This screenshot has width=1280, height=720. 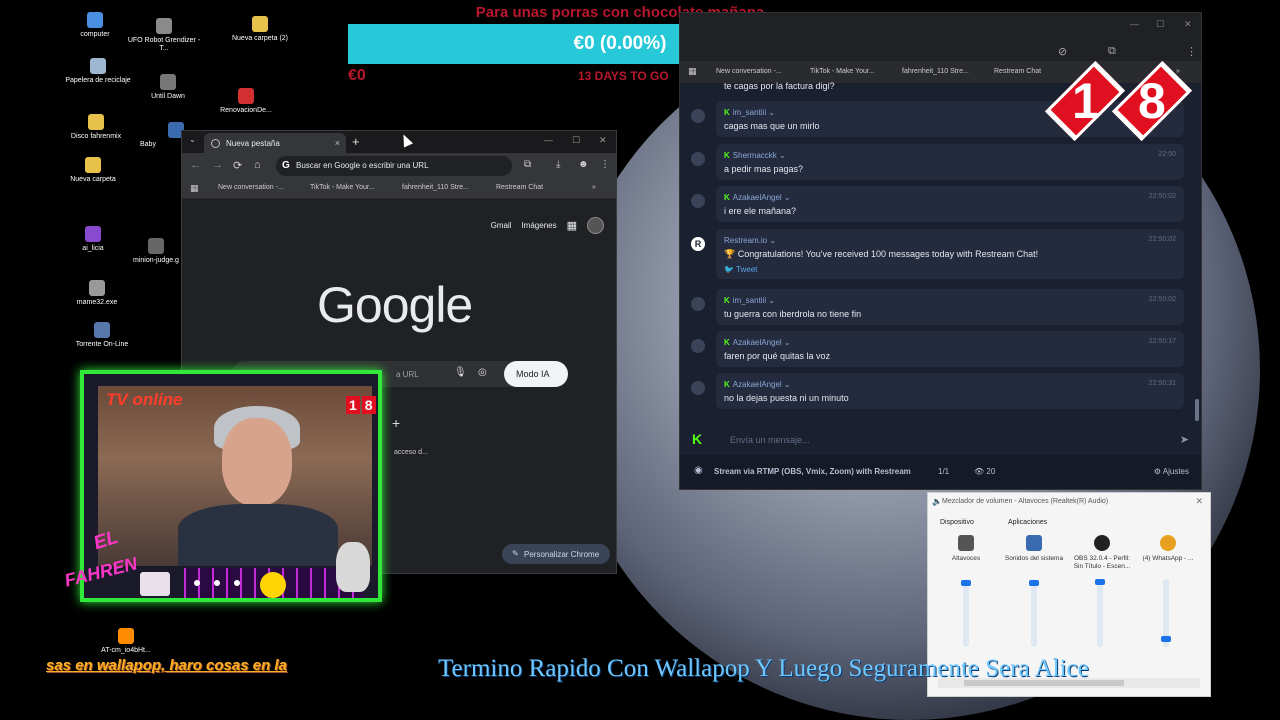 I want to click on desktop-icon-disco-fahrenmix: Disco fahrenmix, so click(x=96, y=127).